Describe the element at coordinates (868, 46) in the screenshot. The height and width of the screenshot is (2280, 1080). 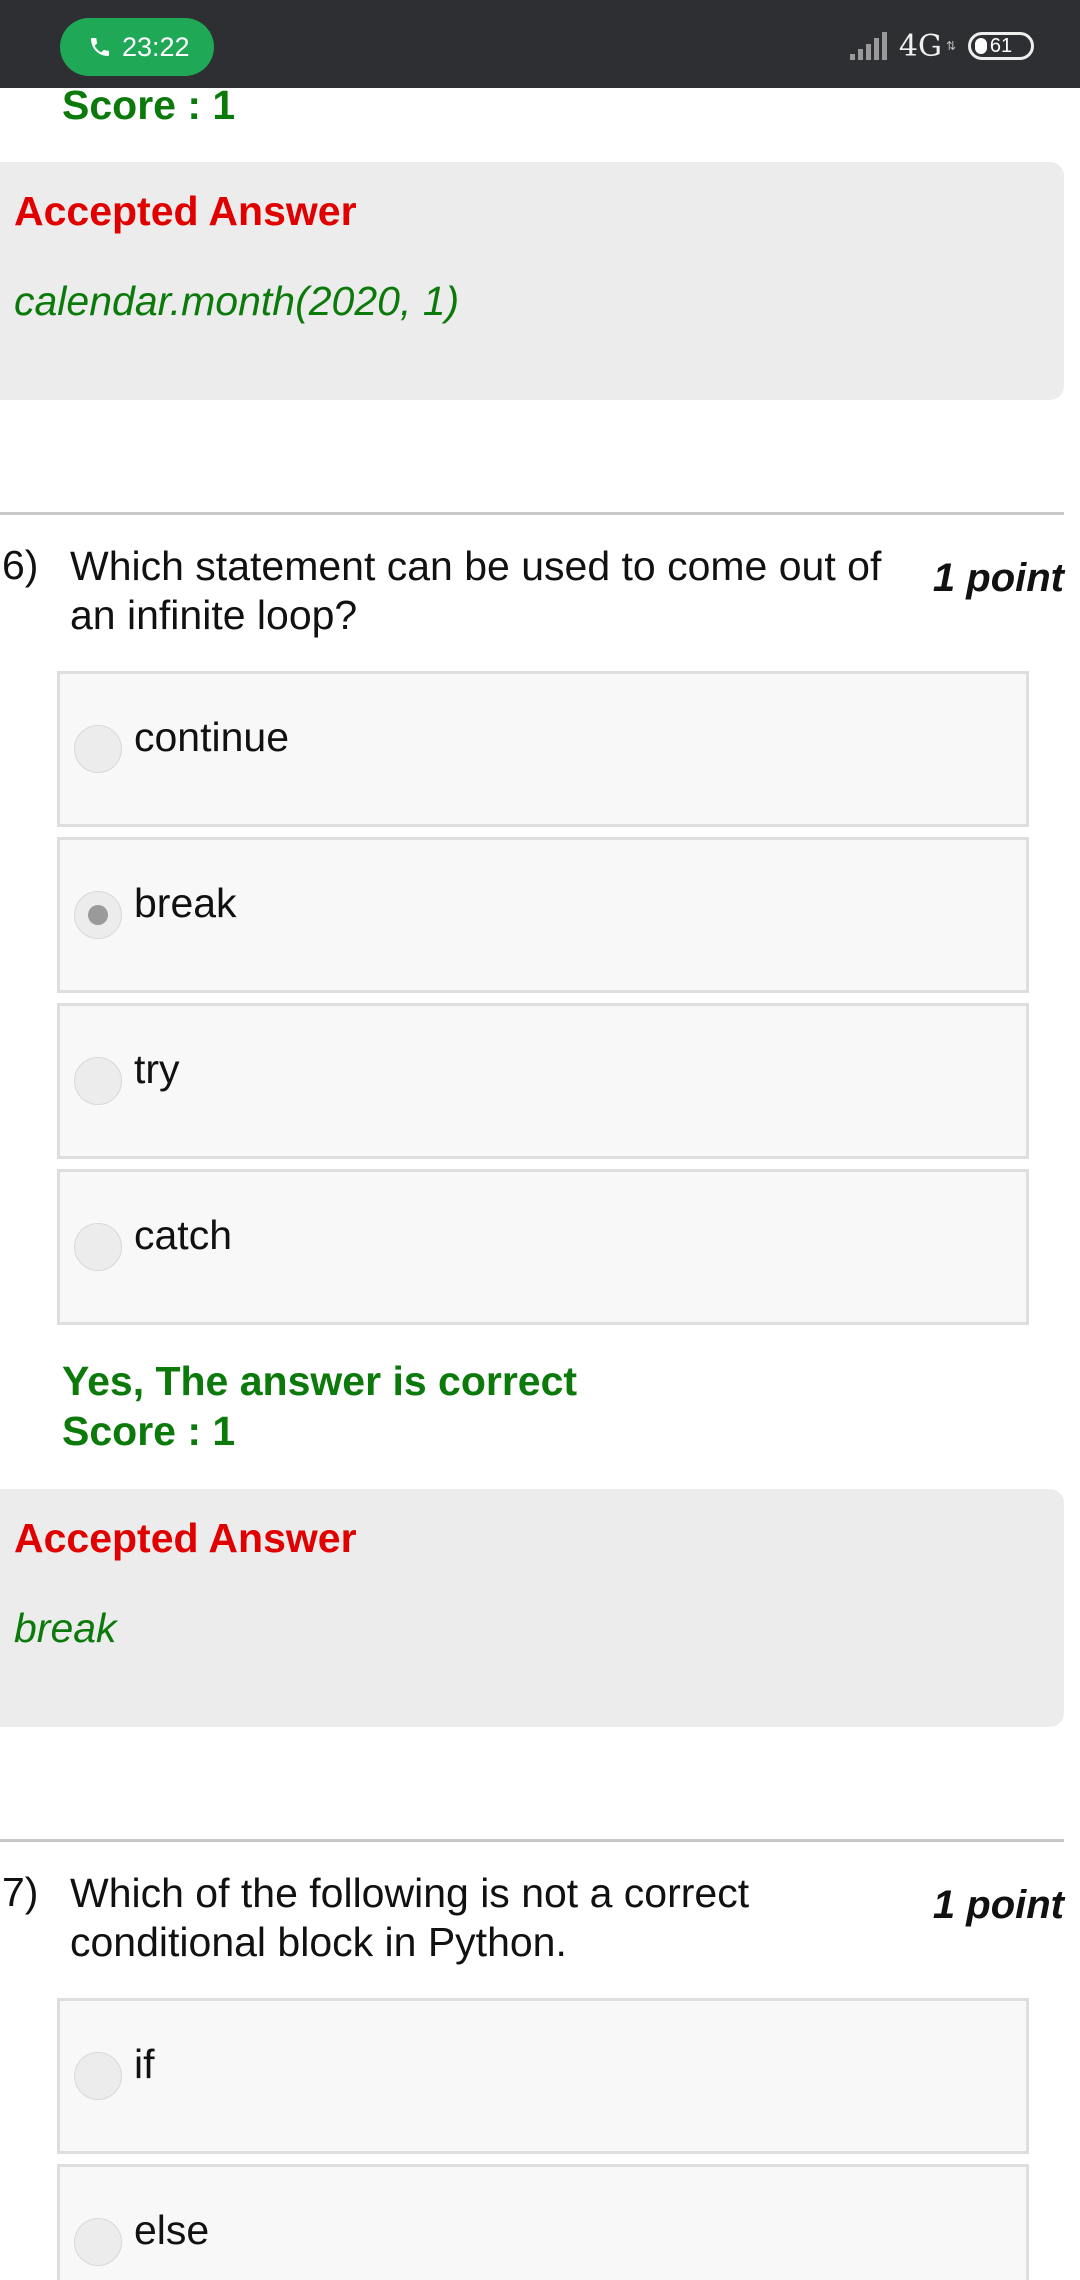
I see `signal-icon` at that location.